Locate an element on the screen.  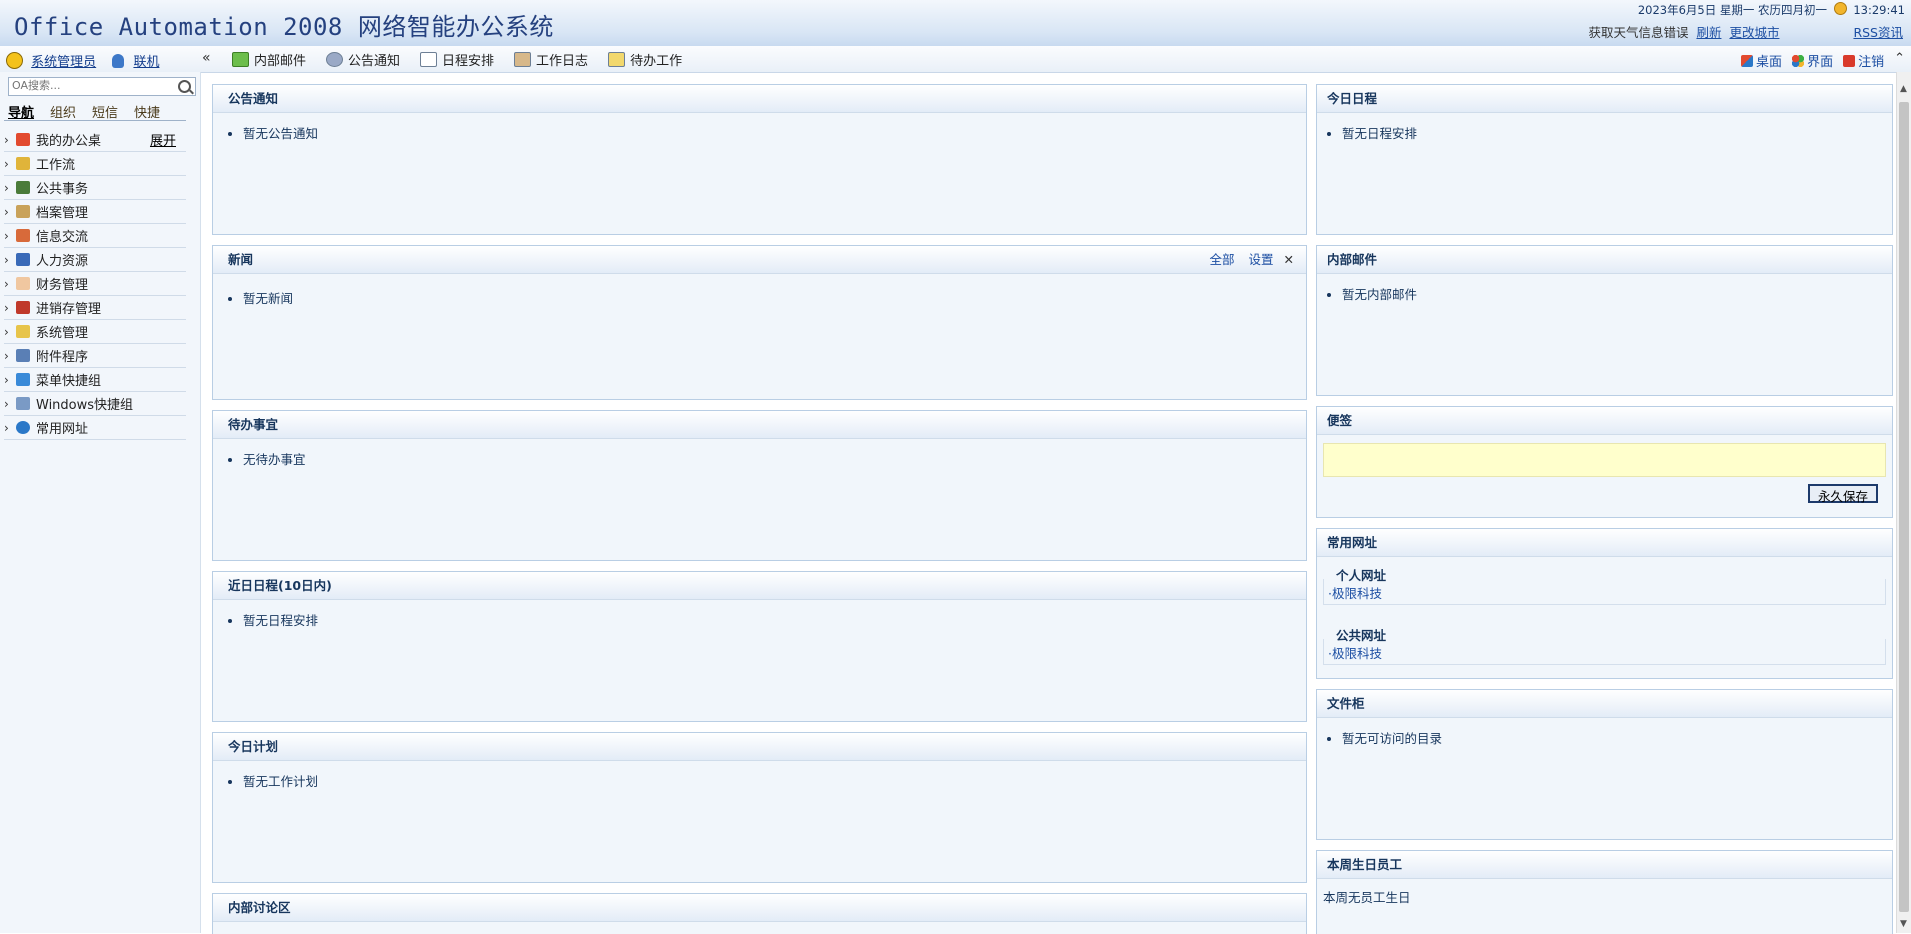
sidebar-item-label: 工作流 is located at coordinates (56, 165).